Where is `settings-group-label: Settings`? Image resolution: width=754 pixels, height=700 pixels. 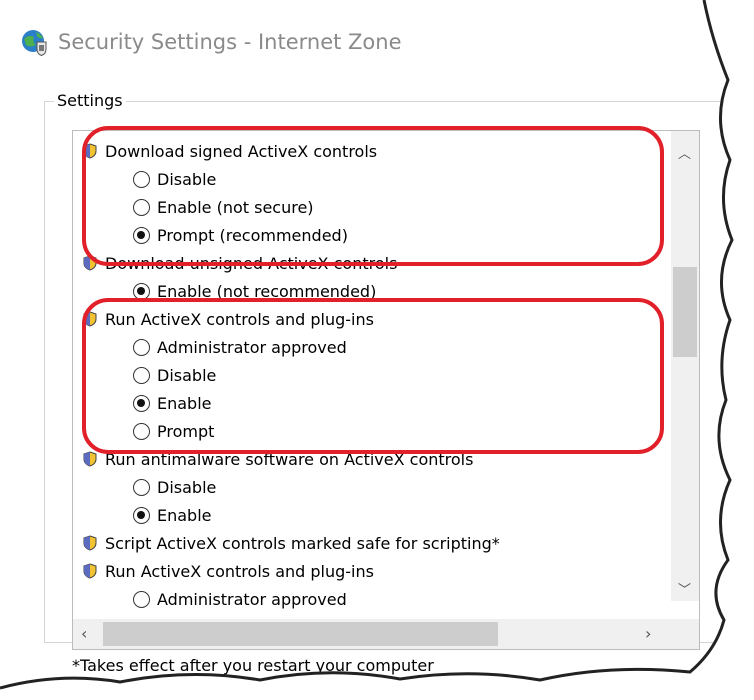 settings-group-label: Settings is located at coordinates (90, 100).